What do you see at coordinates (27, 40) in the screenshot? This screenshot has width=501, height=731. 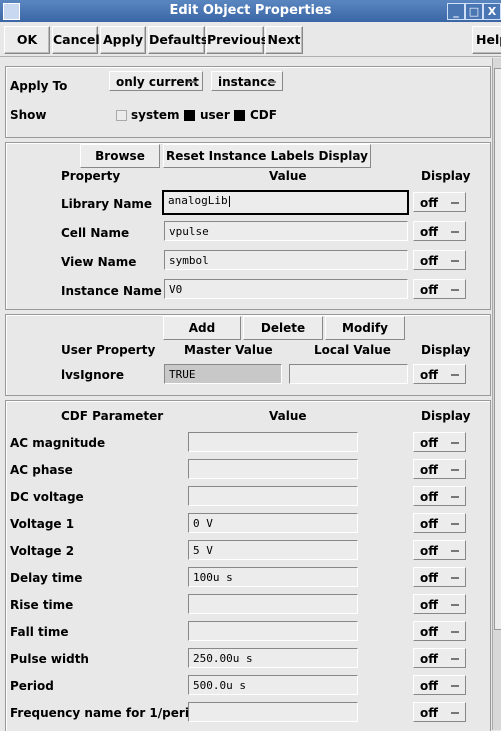 I see `ok-button: OK` at bounding box center [27, 40].